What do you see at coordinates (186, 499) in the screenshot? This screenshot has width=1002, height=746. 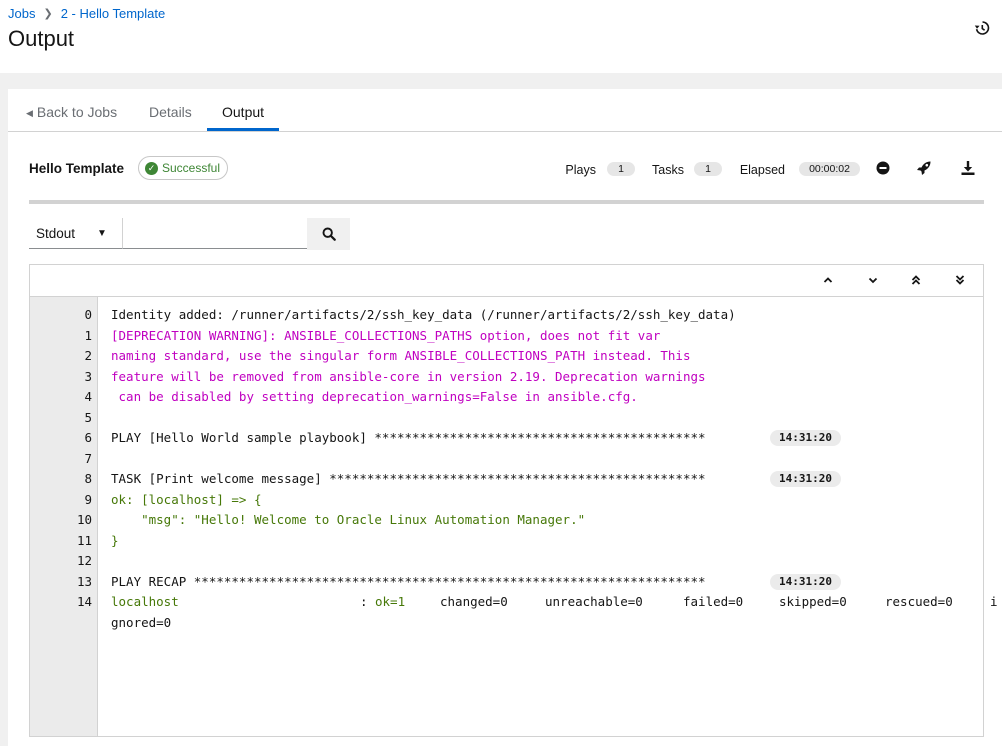 I see `line-text: ok: [localhost] => {` at bounding box center [186, 499].